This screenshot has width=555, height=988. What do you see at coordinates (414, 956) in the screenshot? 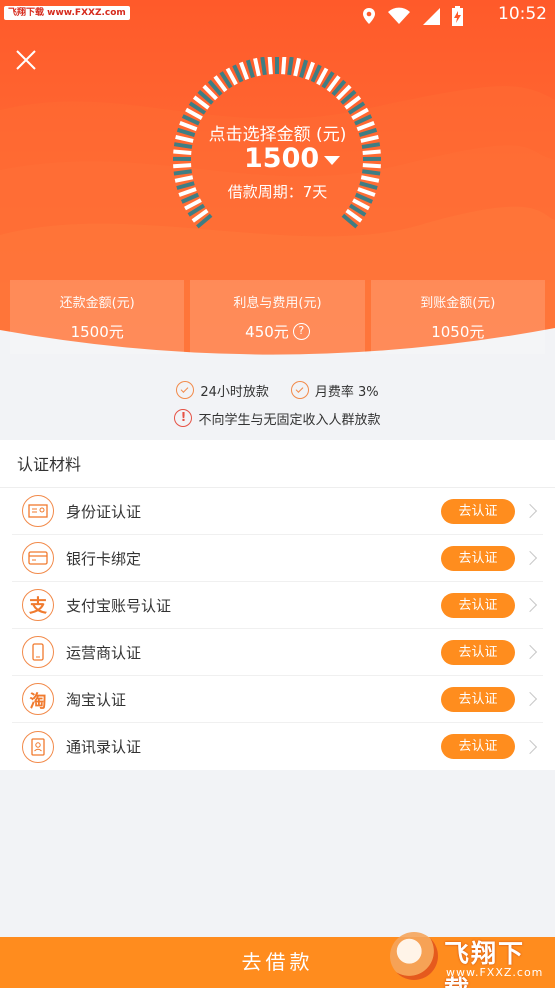
I see `watermark-logo-icon` at bounding box center [414, 956].